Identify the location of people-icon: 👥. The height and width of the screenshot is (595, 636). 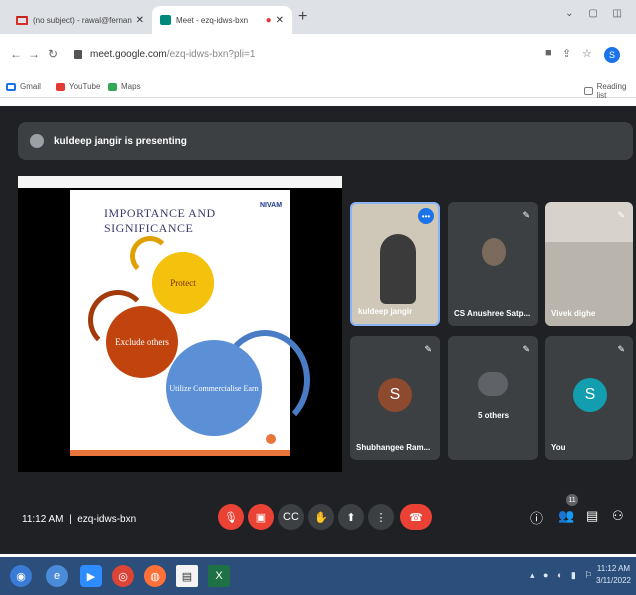
(566, 516).